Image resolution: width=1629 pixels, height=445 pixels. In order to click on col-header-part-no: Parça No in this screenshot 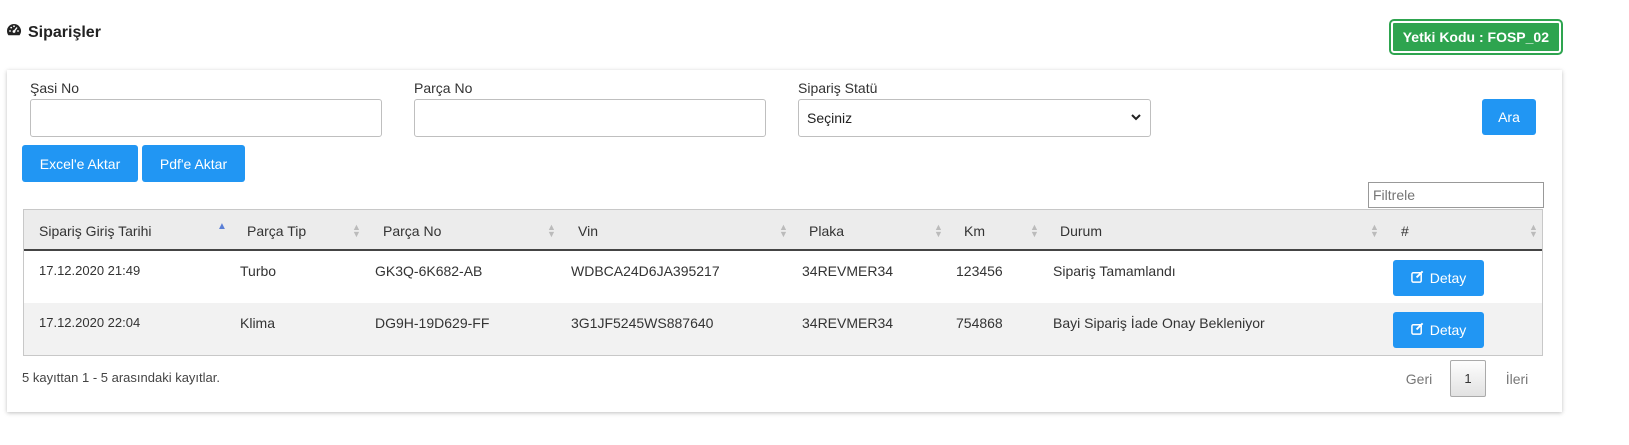, I will do `click(412, 230)`.